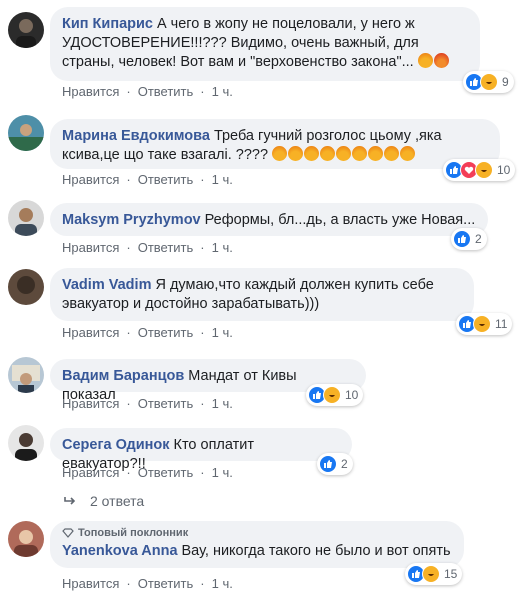 This screenshot has height=605, width=525. I want to click on comment-text: Вау, никогда такого не было и вот опять, so click(316, 551).